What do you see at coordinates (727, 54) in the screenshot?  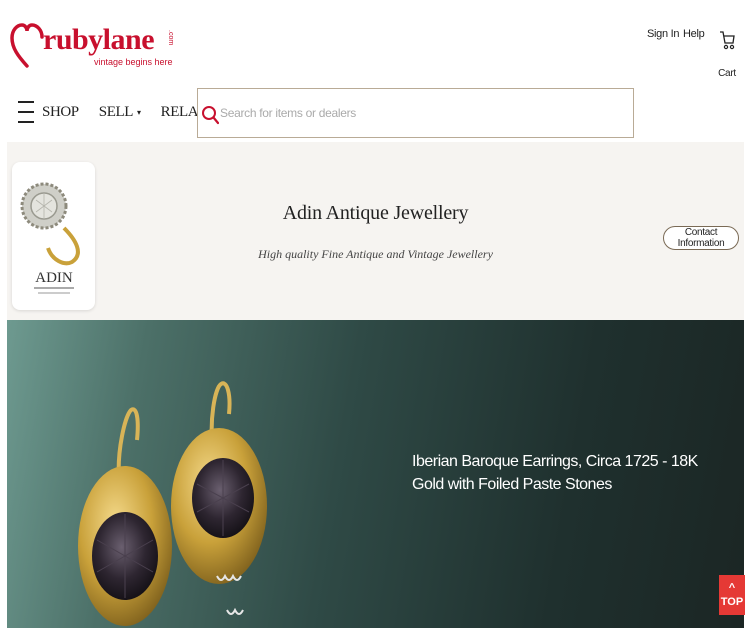 I see `cart-link: Cart` at bounding box center [727, 54].